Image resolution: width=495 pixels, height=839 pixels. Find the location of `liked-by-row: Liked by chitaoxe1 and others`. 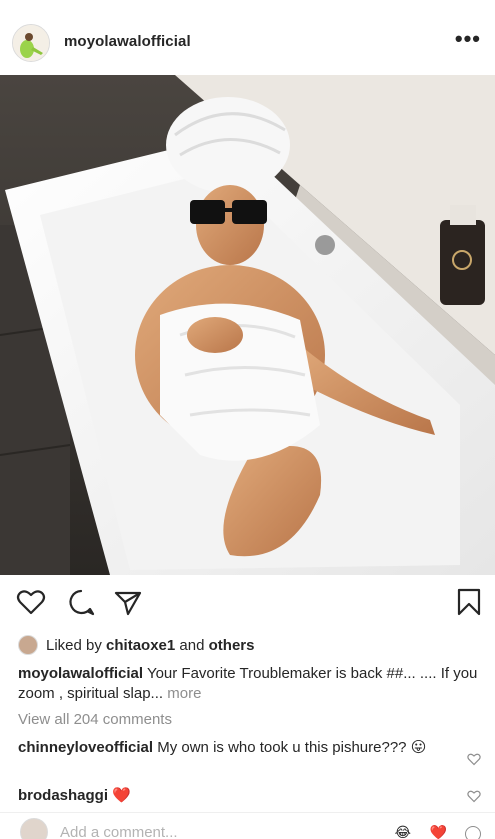

liked-by-row: Liked by chitaoxe1 and others is located at coordinates (136, 645).